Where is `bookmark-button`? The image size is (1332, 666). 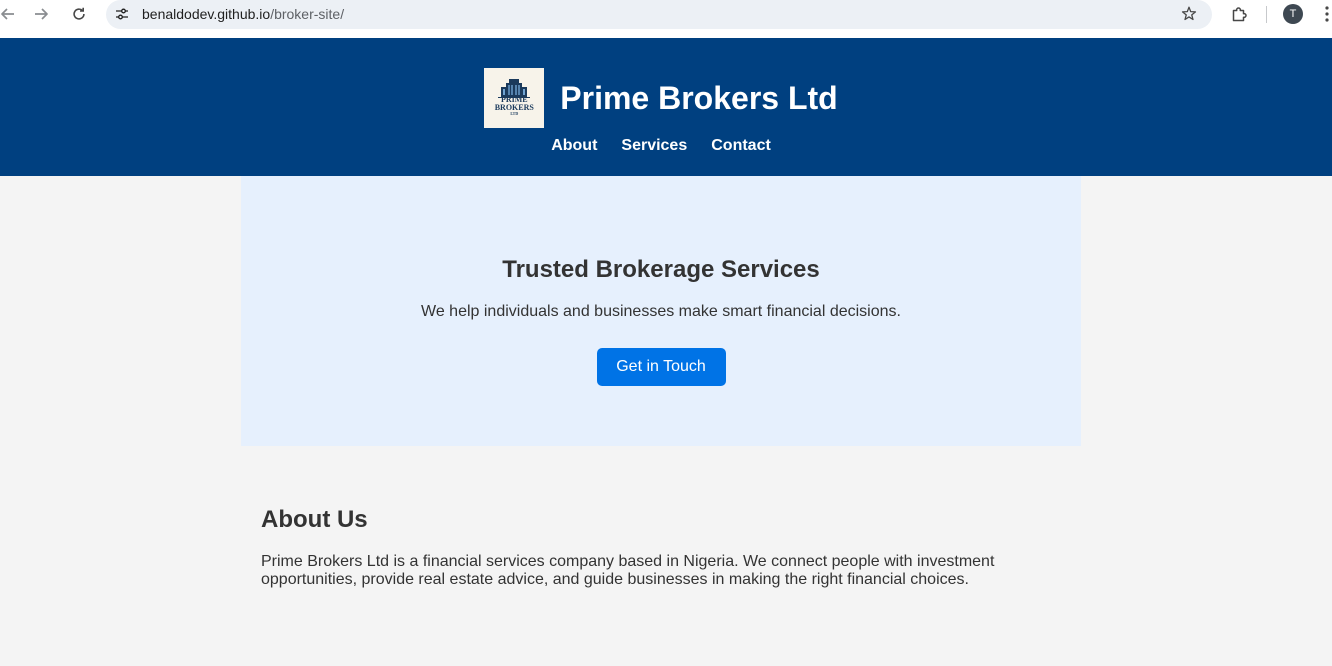 bookmark-button is located at coordinates (1189, 14).